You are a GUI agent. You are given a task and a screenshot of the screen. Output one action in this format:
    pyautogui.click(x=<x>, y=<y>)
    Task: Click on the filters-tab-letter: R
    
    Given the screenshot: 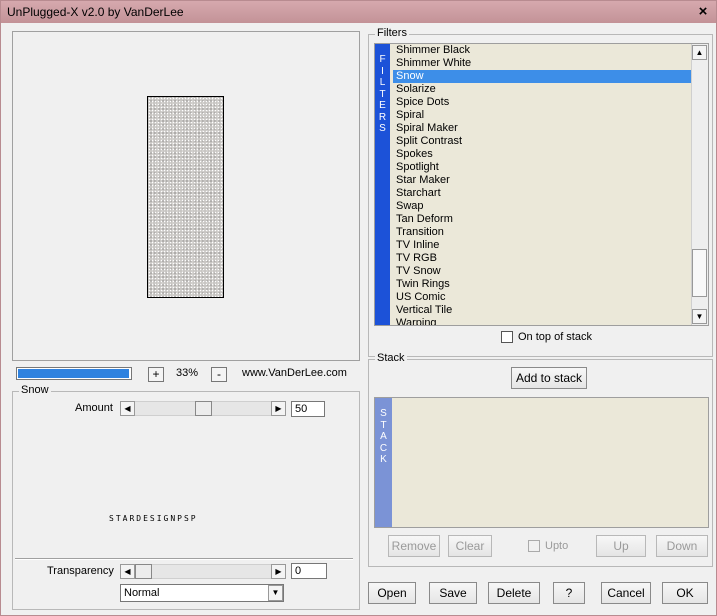 What is the action you would take?
    pyautogui.click(x=382, y=117)
    